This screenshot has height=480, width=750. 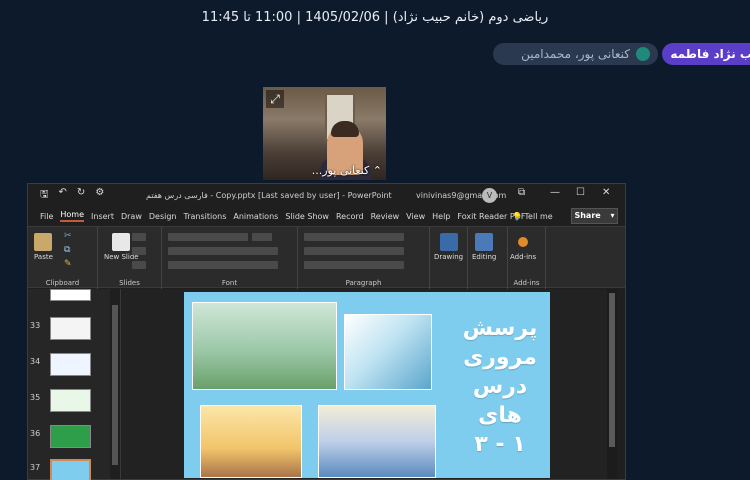 What do you see at coordinates (255, 216) in the screenshot?
I see `tab-animations: Animations` at bounding box center [255, 216].